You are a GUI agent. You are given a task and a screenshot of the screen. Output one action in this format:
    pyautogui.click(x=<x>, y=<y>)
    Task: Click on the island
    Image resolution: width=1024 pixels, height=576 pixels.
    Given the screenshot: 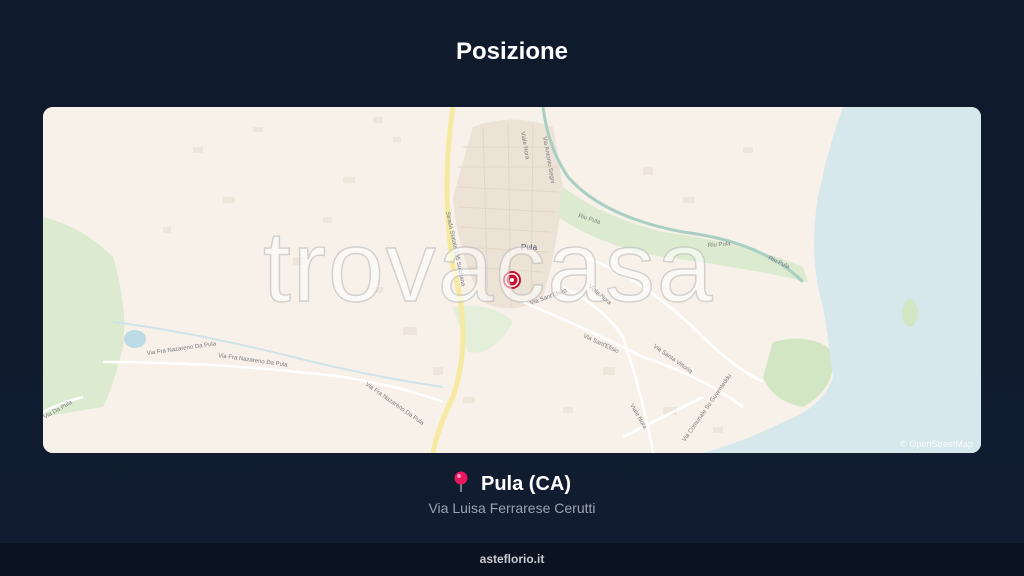 What is the action you would take?
    pyautogui.click(x=910, y=313)
    